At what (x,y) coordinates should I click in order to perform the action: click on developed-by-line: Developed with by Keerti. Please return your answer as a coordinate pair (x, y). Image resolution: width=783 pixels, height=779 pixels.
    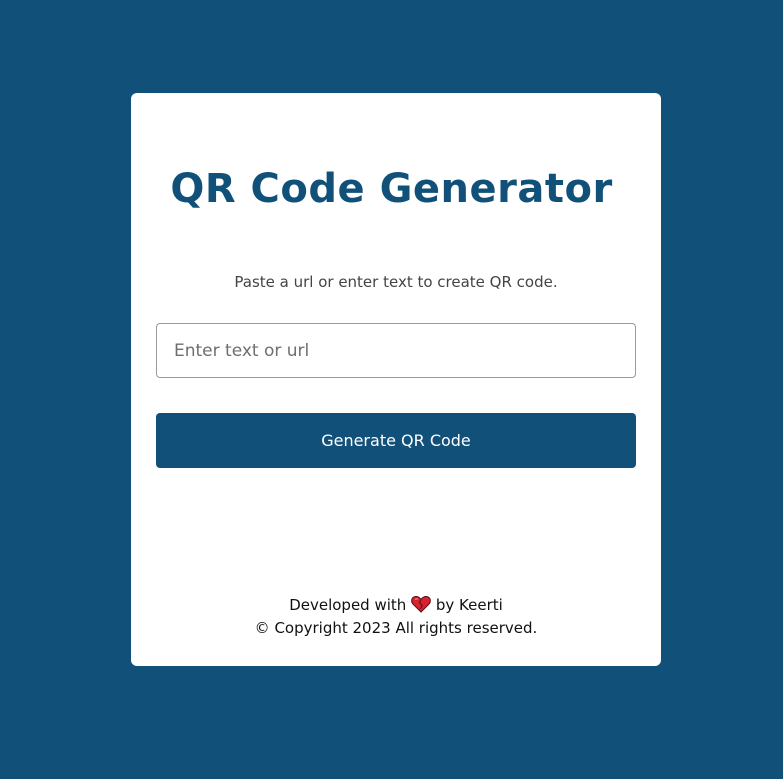
    Looking at the image, I should click on (396, 605).